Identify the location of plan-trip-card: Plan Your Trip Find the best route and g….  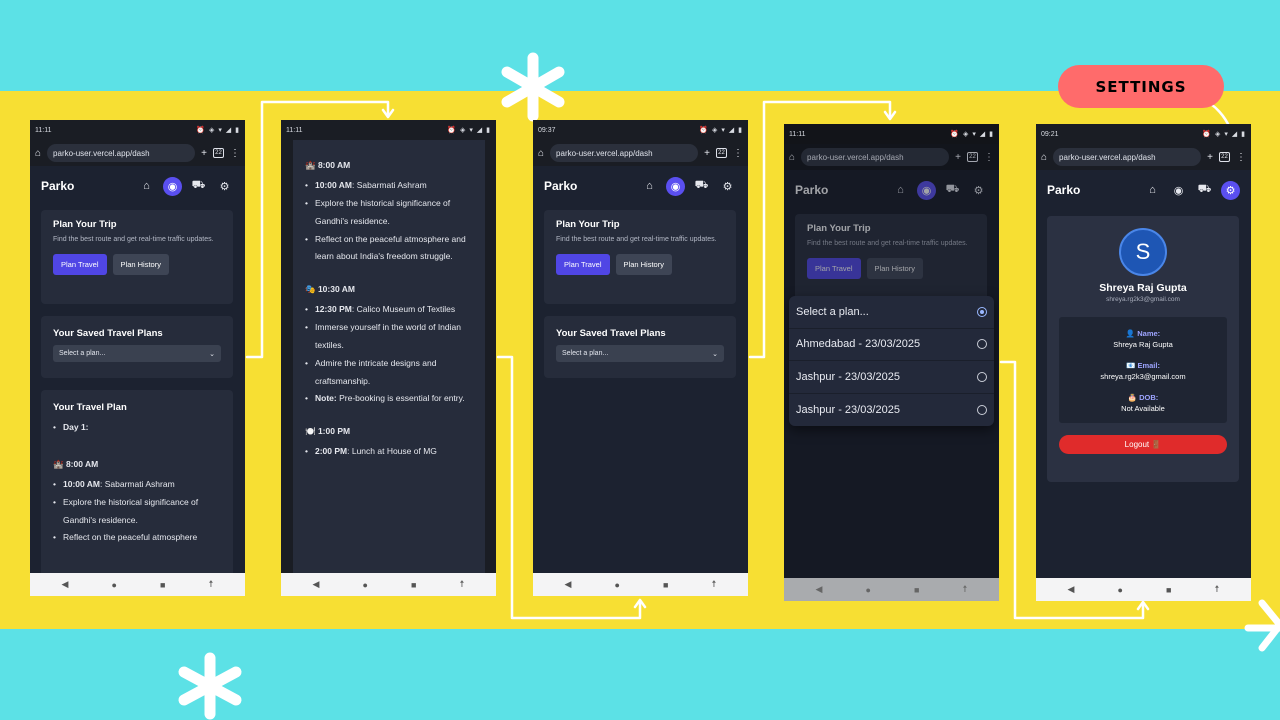
(640, 257).